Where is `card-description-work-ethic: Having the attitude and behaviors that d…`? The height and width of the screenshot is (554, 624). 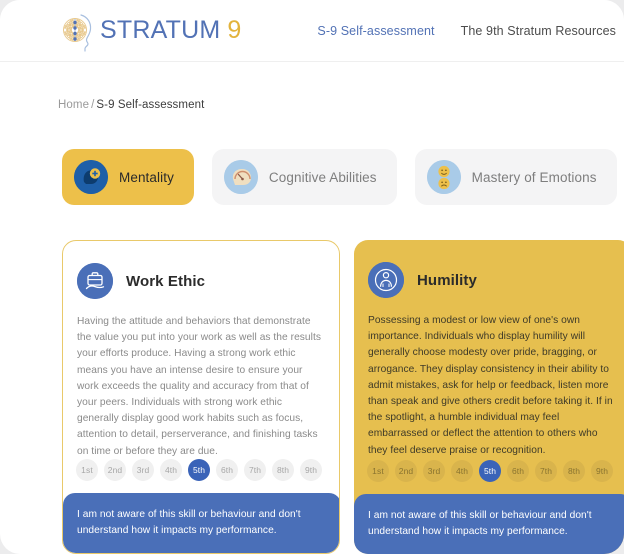 card-description-work-ethic: Having the attitude and behaviors that d… is located at coordinates (199, 386).